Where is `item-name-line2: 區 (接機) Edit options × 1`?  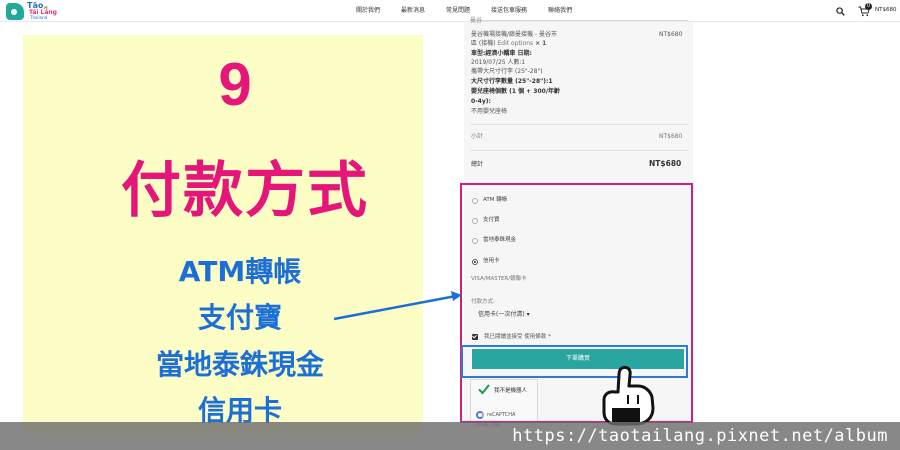 item-name-line2: 區 (接機) Edit options × 1 is located at coordinates (509, 43).